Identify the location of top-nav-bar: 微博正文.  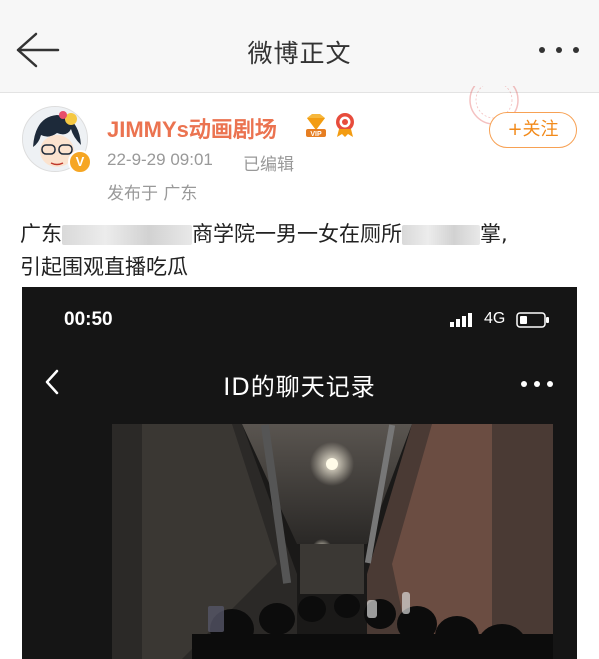
(299, 46).